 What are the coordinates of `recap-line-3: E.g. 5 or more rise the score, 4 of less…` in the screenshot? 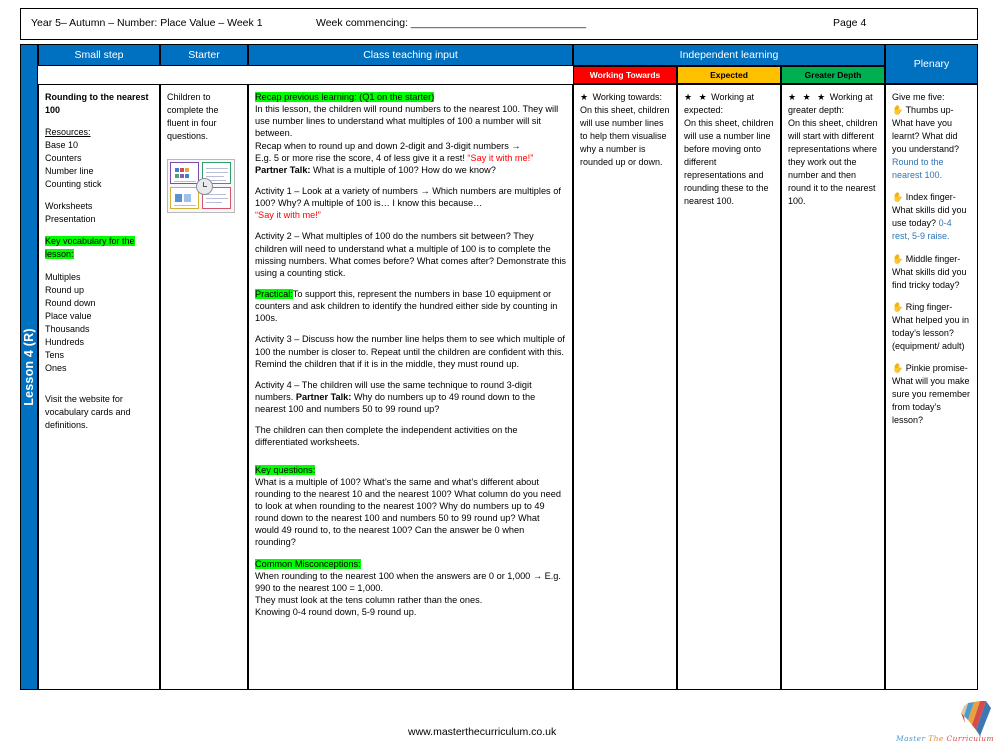 It's located at (394, 157).